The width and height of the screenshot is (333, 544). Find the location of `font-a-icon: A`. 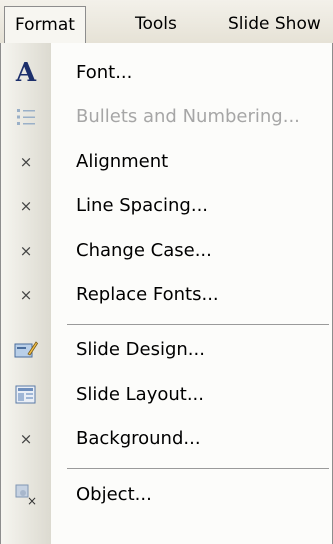

font-a-icon: A is located at coordinates (26, 73).